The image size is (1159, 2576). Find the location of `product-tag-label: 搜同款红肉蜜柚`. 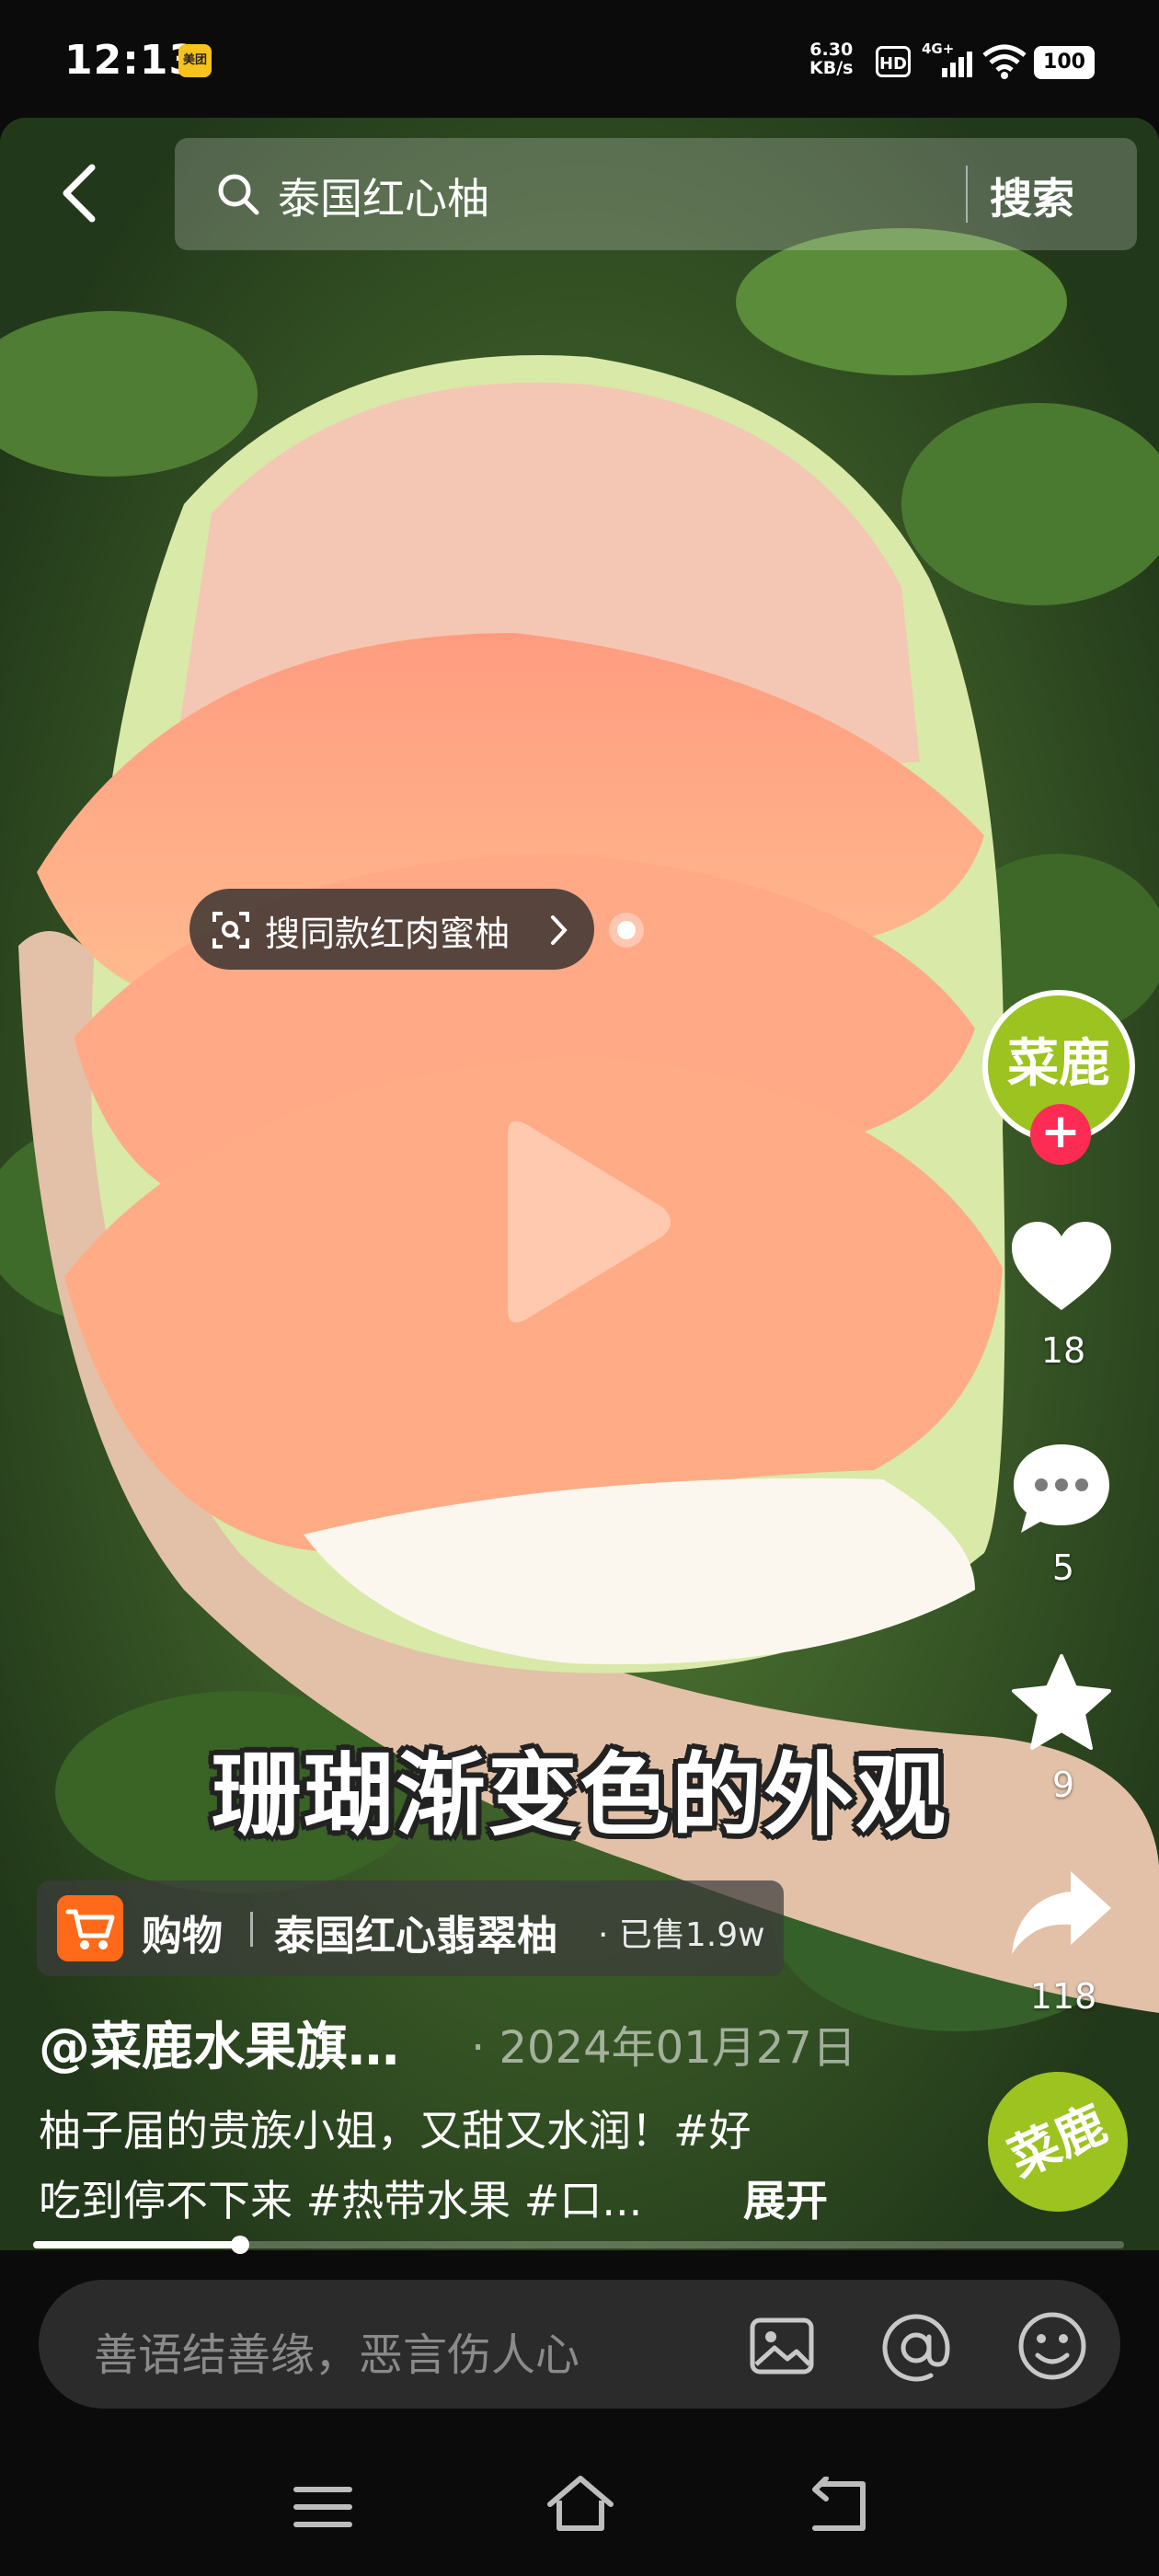

product-tag-label: 搜同款红肉蜜柚 is located at coordinates (387, 930).